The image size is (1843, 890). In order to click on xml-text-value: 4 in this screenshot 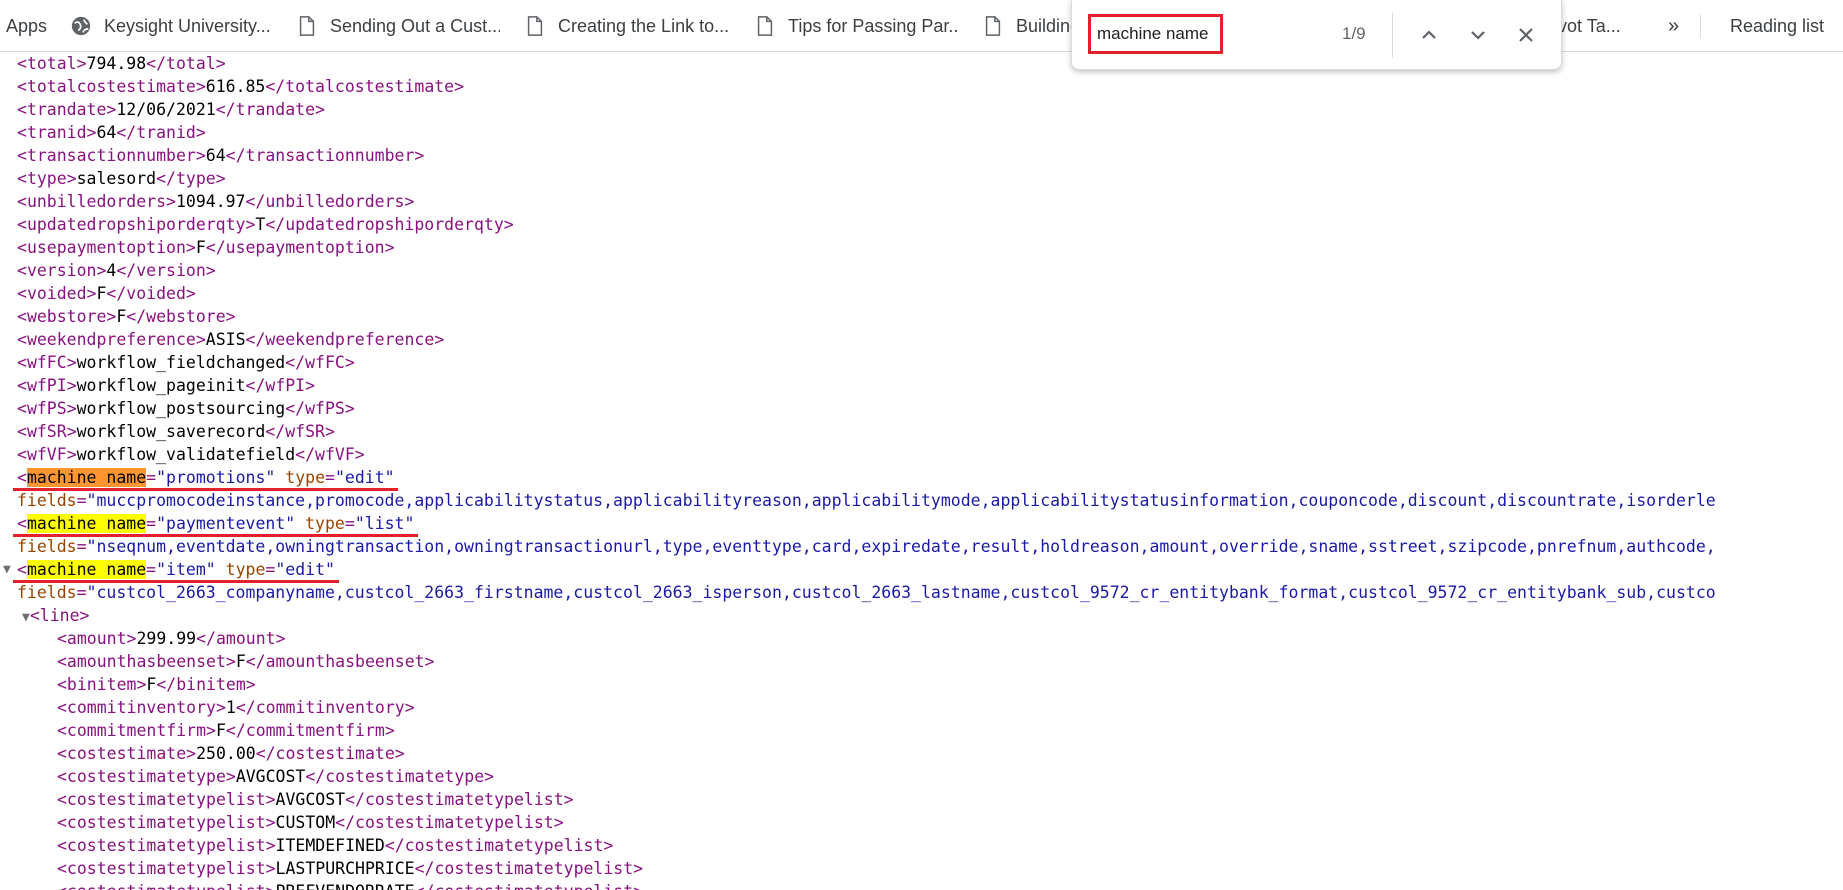, I will do `click(111, 270)`.